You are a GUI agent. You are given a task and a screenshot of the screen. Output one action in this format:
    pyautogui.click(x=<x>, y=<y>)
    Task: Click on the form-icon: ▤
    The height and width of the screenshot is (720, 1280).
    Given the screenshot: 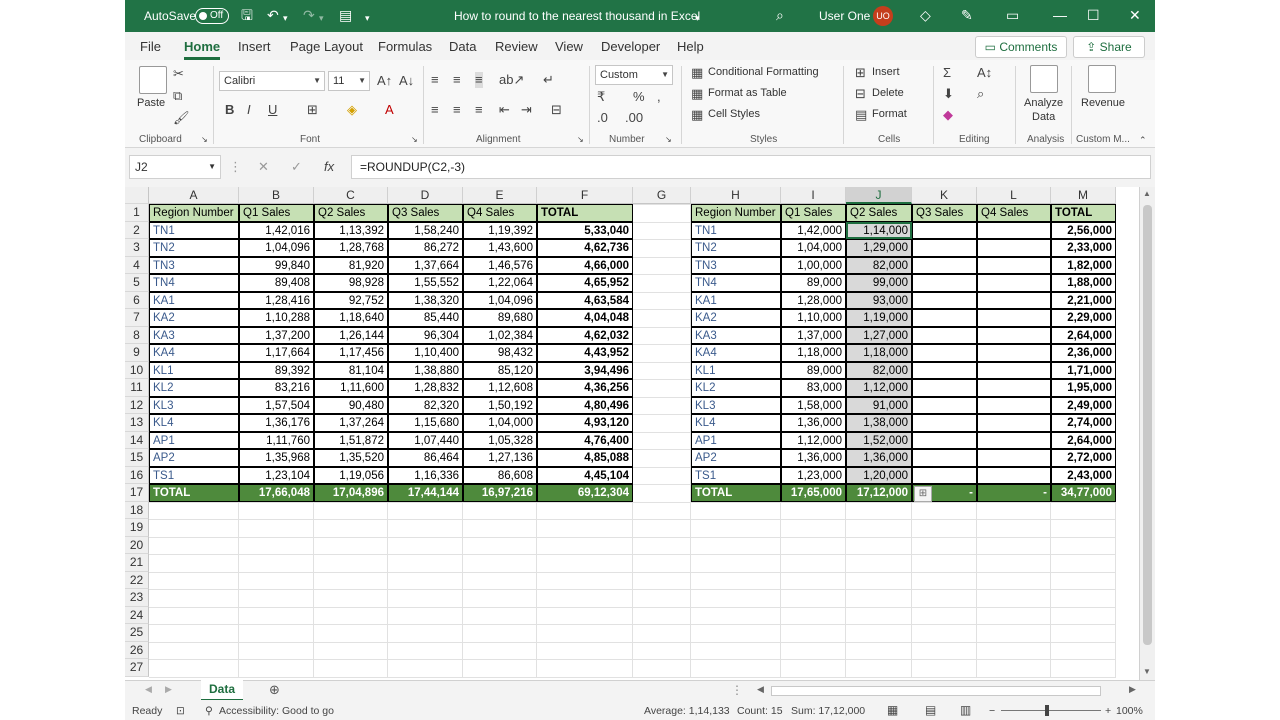 What is the action you would take?
    pyautogui.click(x=345, y=15)
    